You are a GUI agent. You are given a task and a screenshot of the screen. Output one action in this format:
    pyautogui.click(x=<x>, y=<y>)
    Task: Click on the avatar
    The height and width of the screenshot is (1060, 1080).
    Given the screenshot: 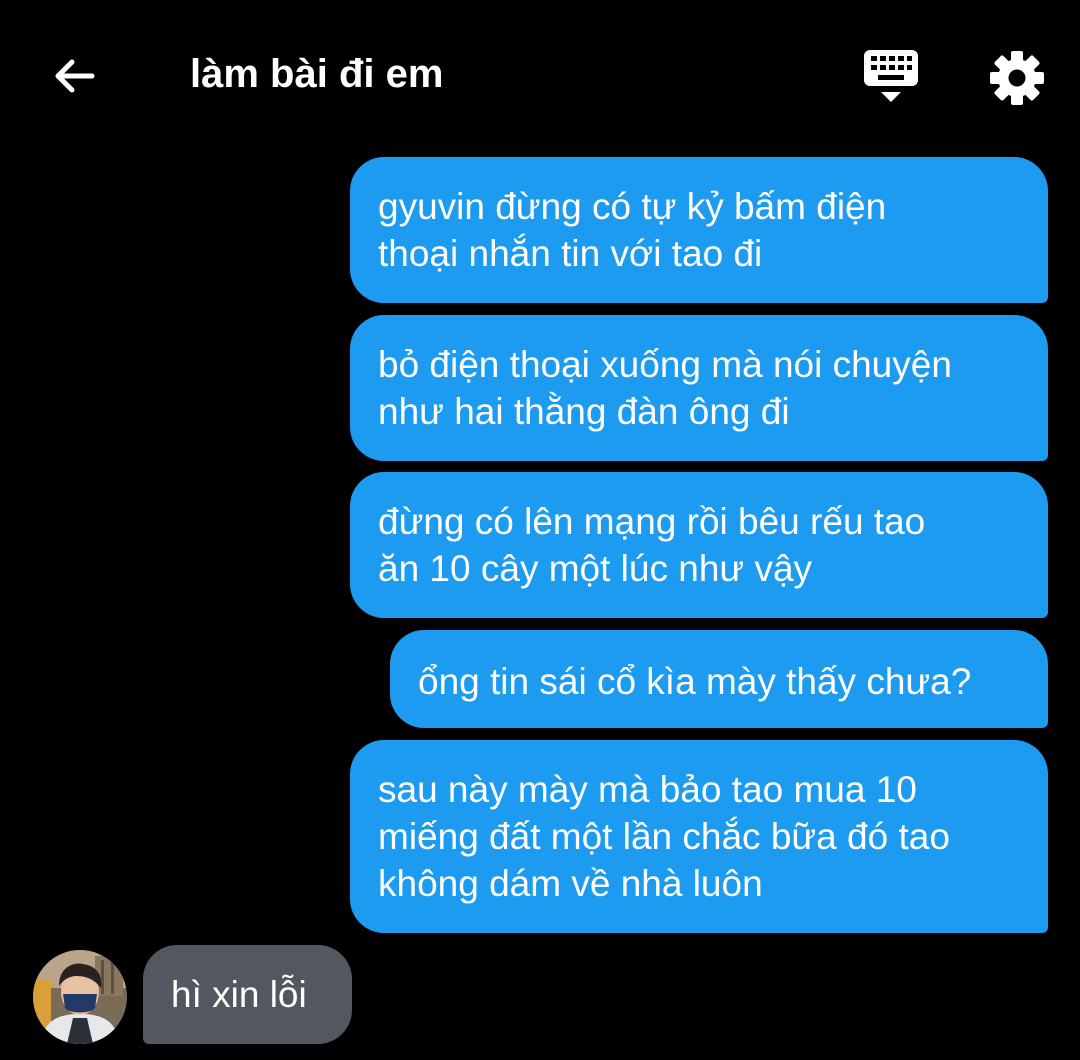 What is the action you would take?
    pyautogui.click(x=80, y=997)
    